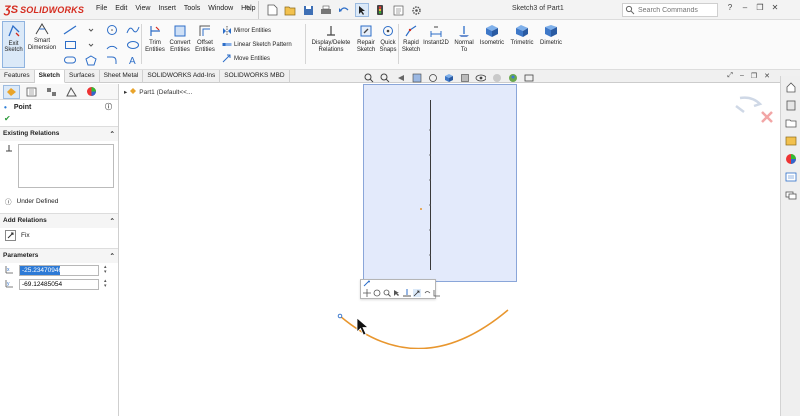  What do you see at coordinates (70, 60) in the screenshot?
I see `slot-icon` at bounding box center [70, 60].